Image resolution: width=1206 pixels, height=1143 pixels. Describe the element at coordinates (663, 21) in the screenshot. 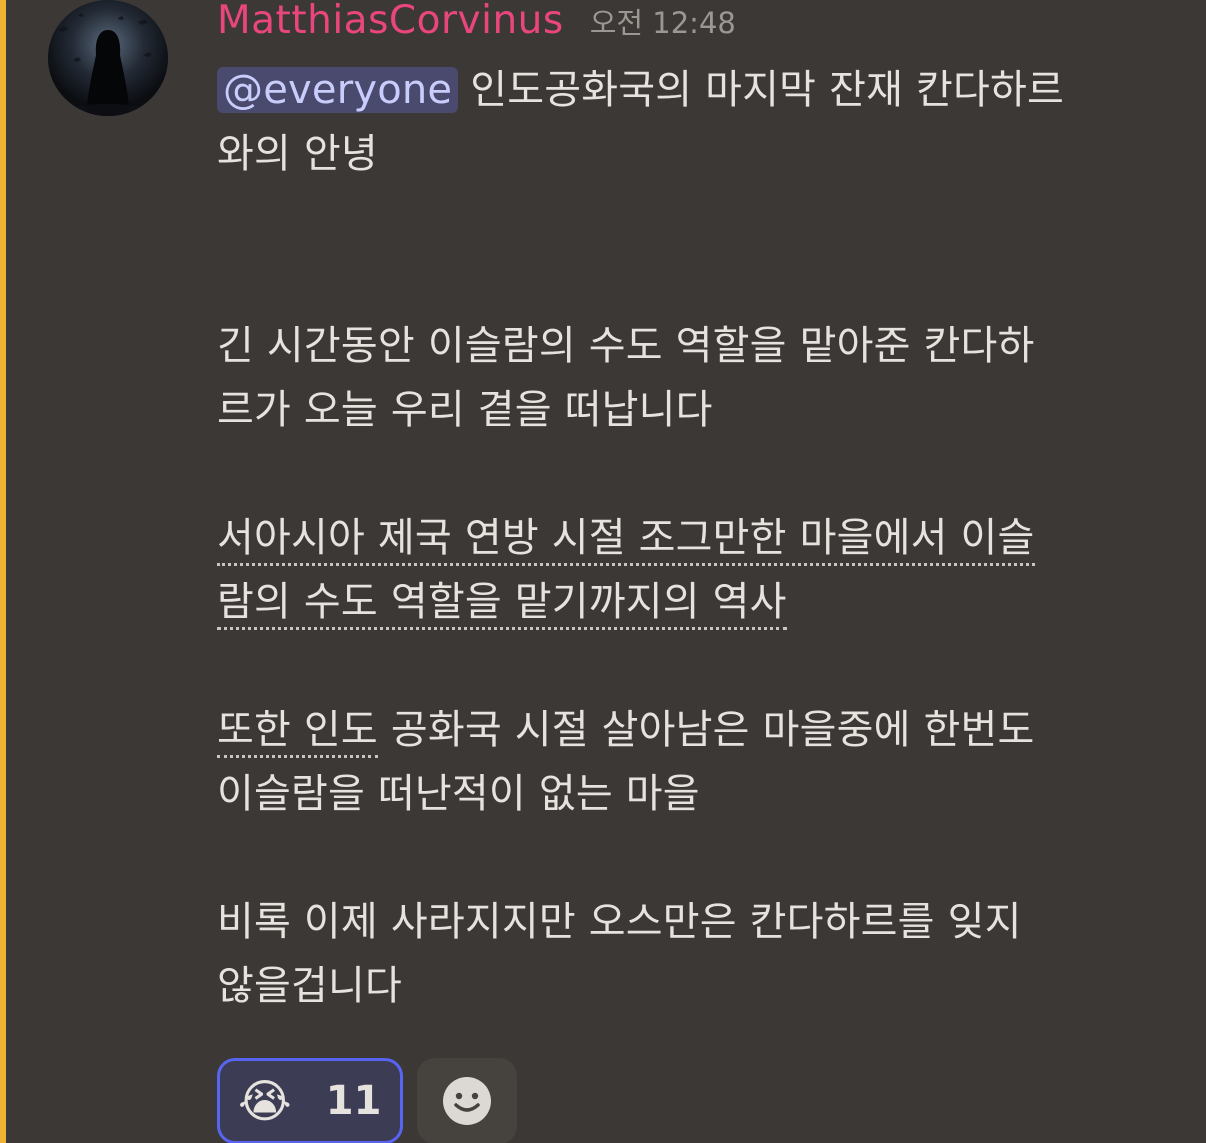

I see `timestamp: 오전 12:48` at that location.